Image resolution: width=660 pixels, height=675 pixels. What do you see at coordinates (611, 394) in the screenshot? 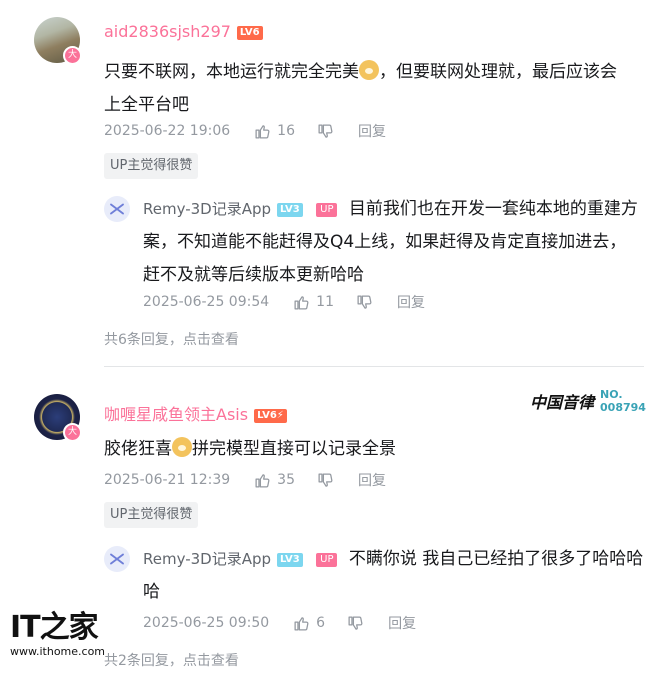
I see `decoration-no-label: NO.` at bounding box center [611, 394].